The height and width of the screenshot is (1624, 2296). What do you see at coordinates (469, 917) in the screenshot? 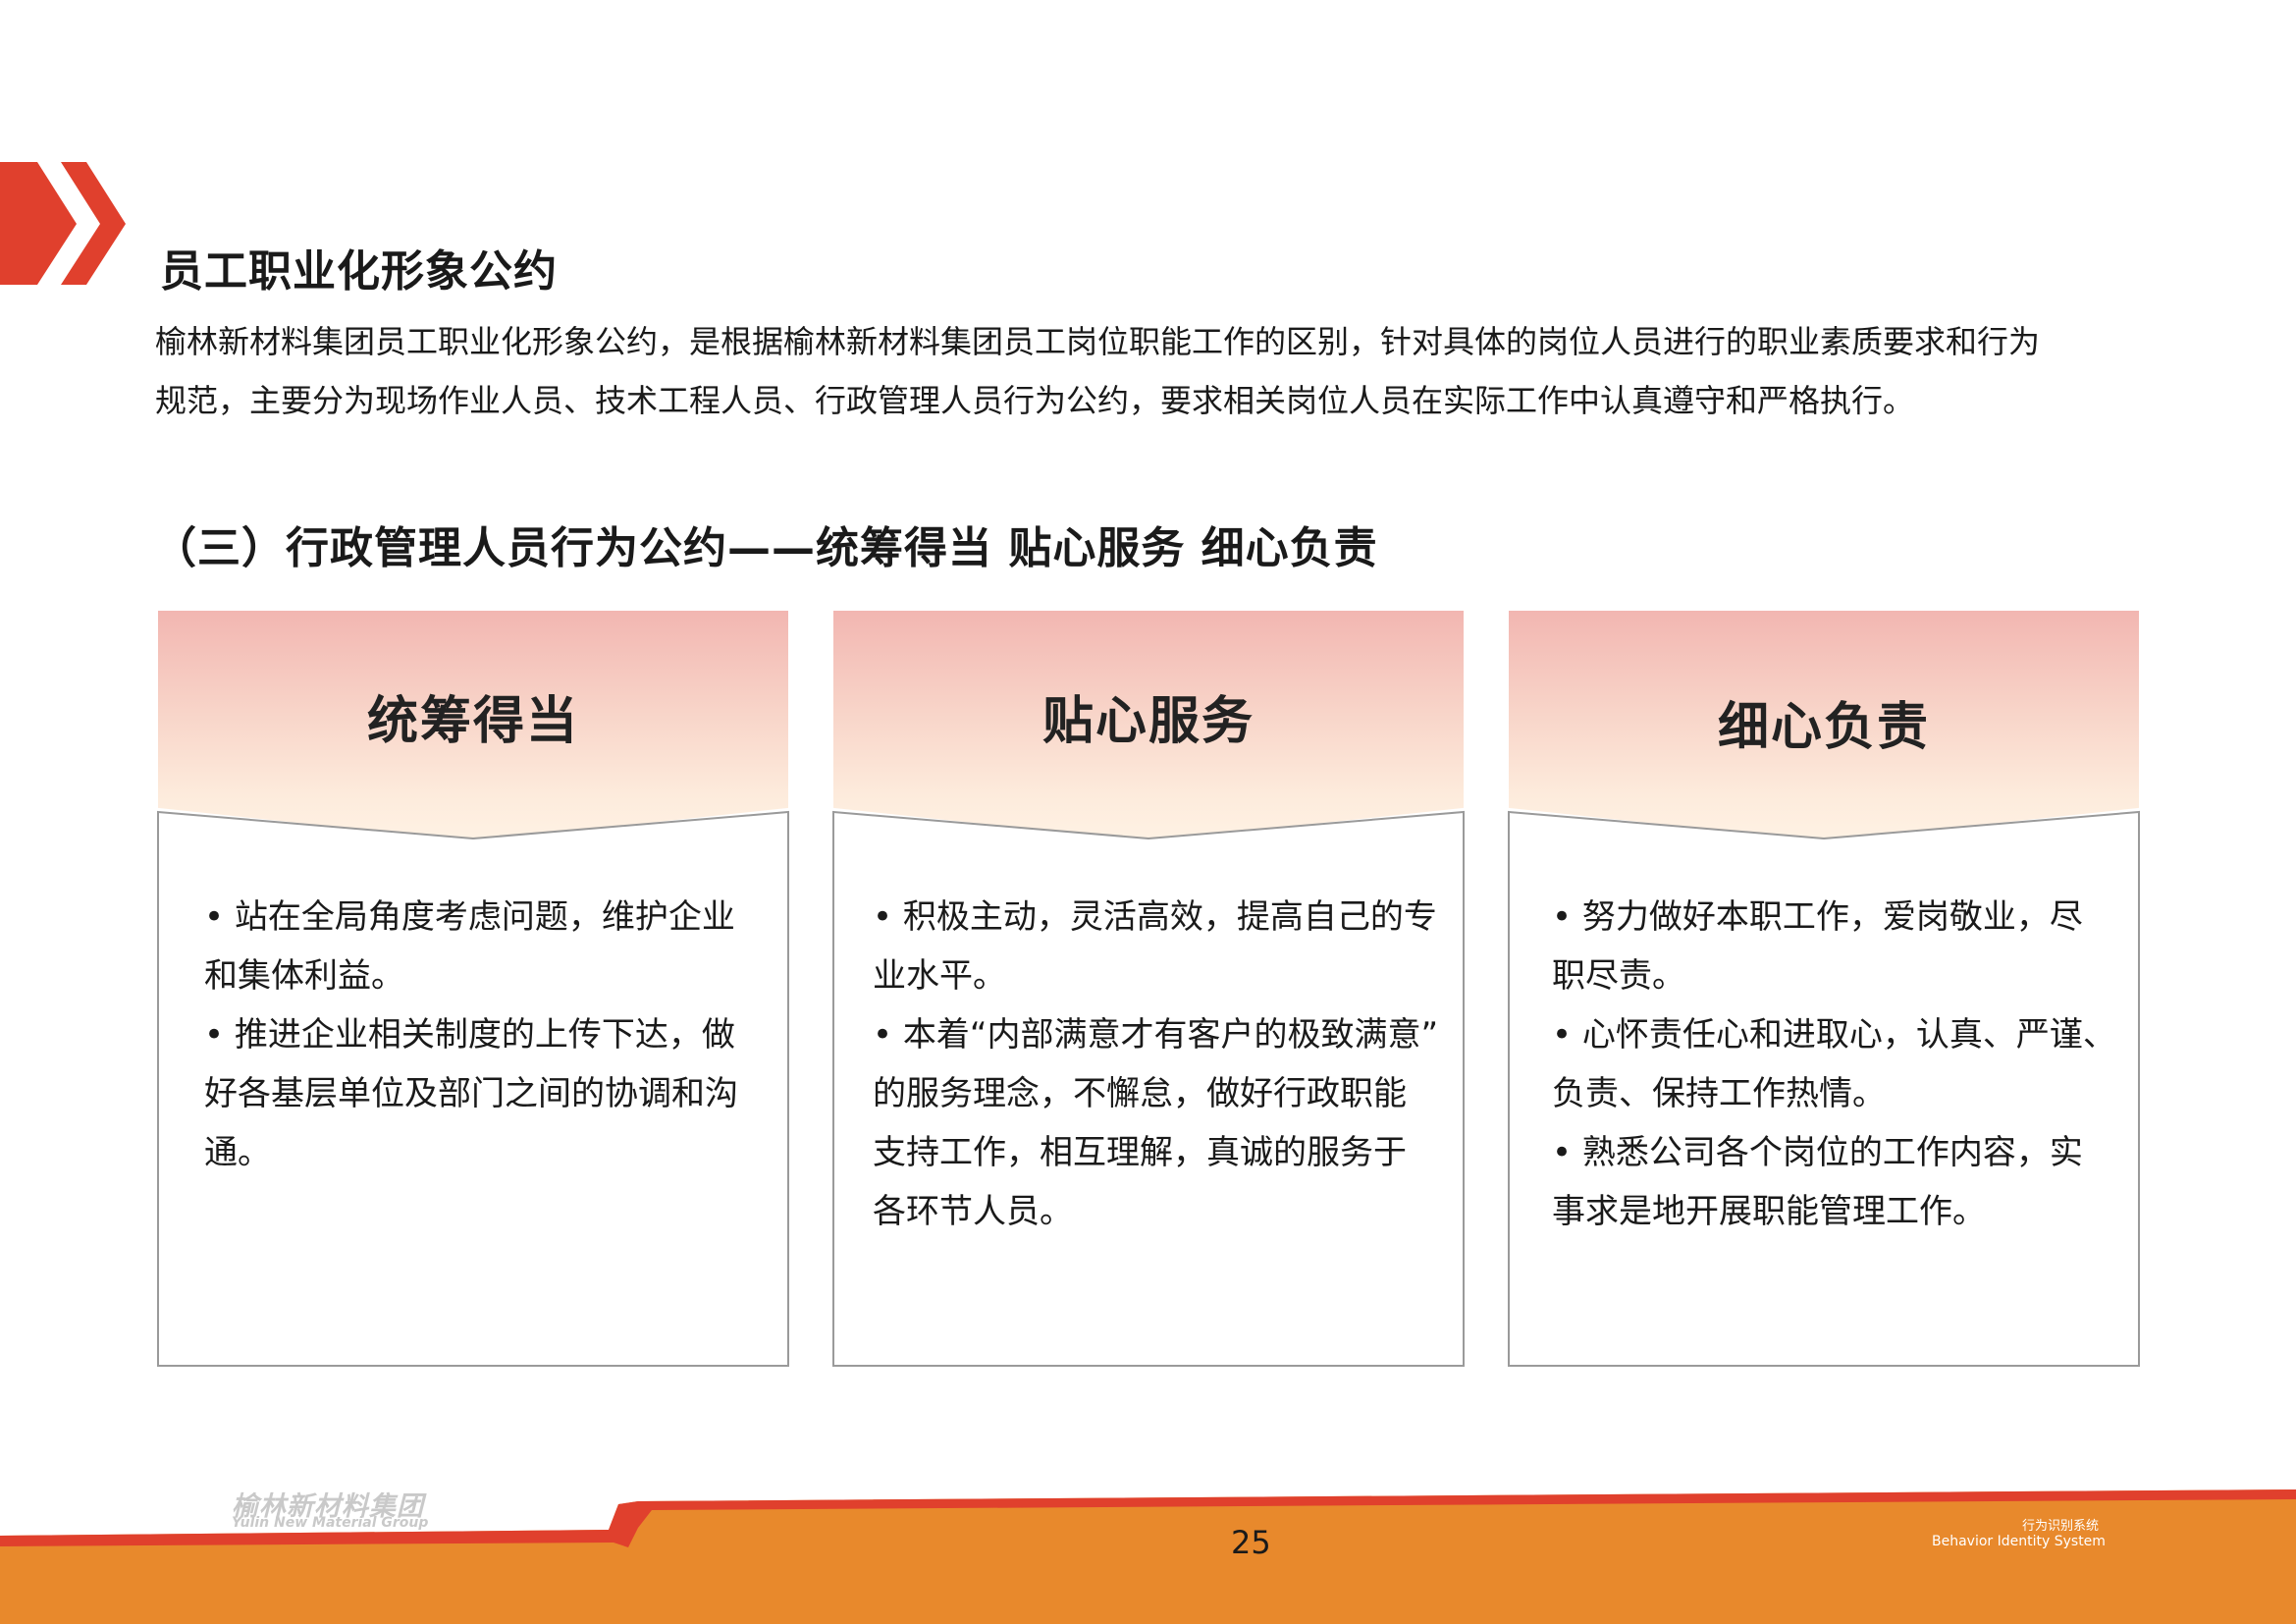
I see `card-line: • 站在全局角度考虑问题，维护企业` at bounding box center [469, 917].